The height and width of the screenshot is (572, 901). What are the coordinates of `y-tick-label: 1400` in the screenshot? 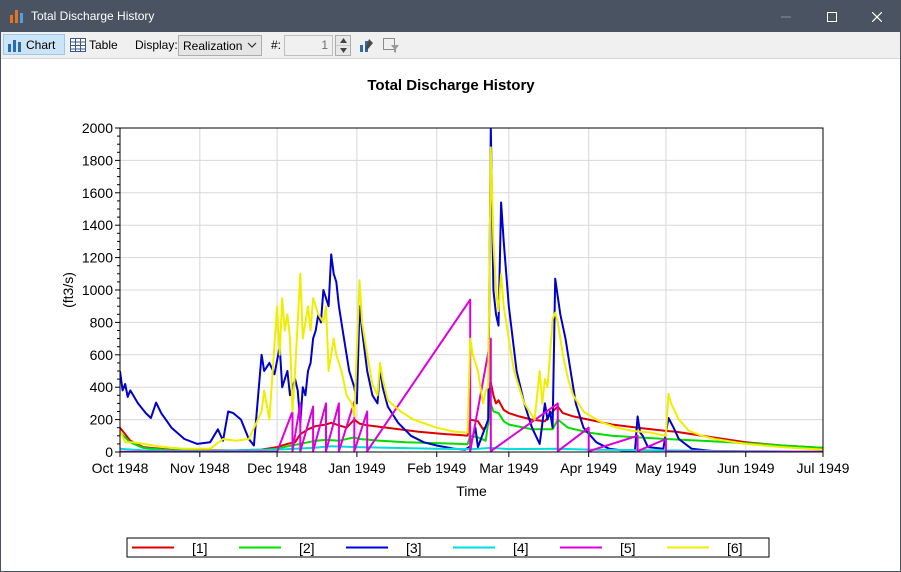 It's located at (97, 225).